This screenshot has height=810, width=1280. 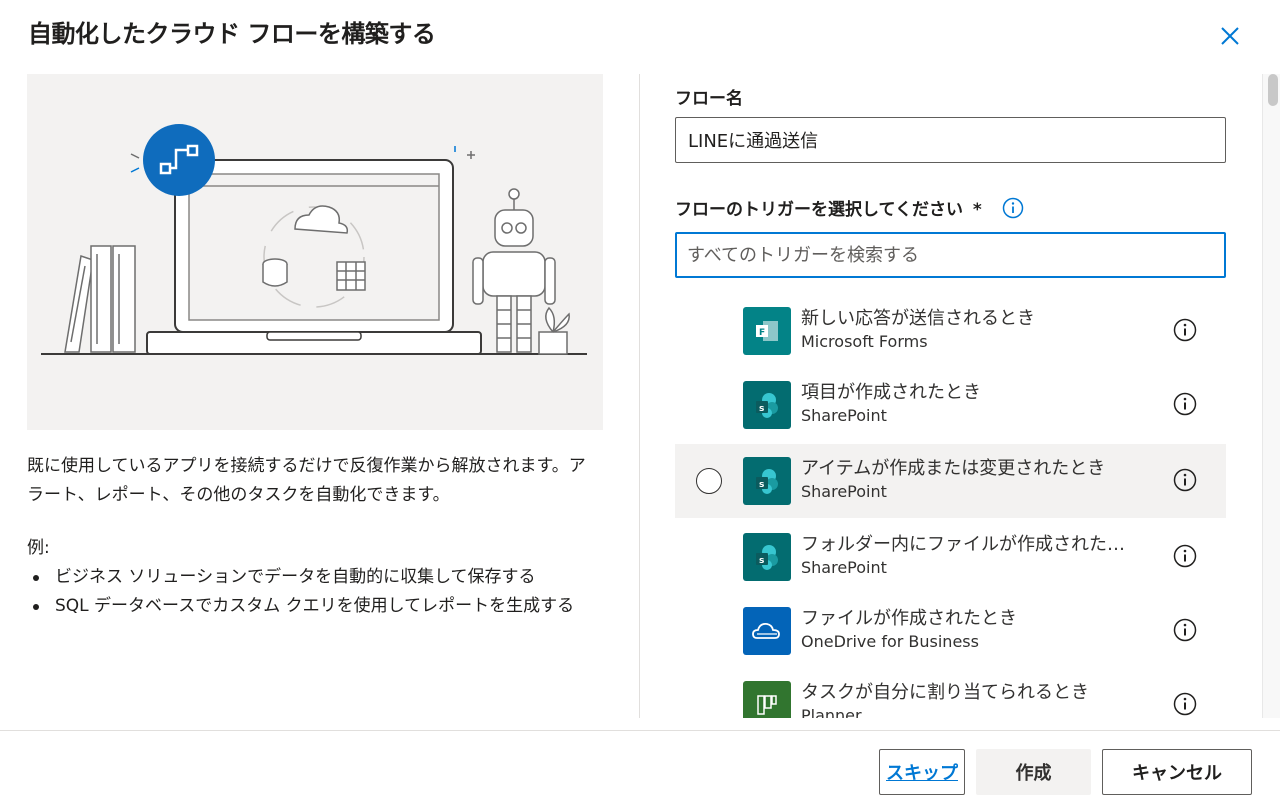 I want to click on trigger-item: s 項目が作成されたとき SharePoint, so click(x=950, y=405).